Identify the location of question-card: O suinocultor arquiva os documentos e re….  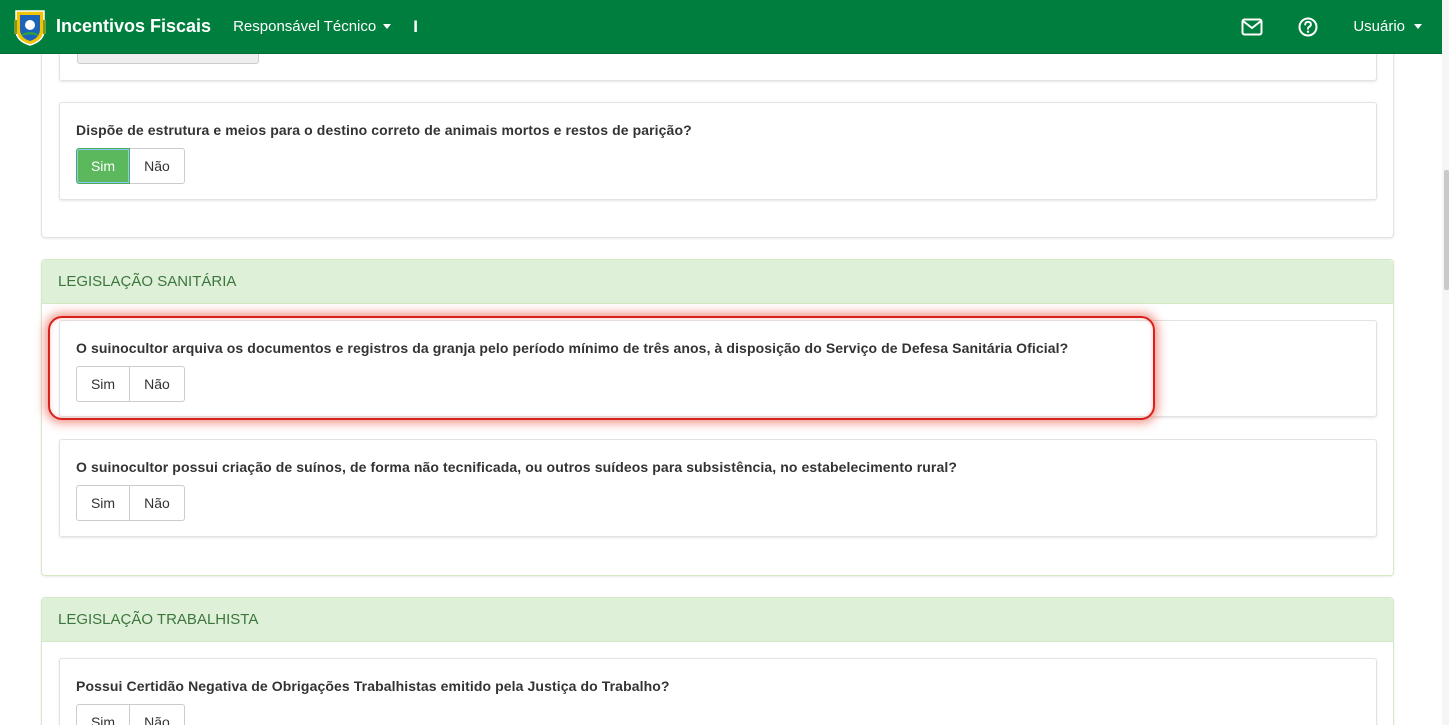
(718, 368).